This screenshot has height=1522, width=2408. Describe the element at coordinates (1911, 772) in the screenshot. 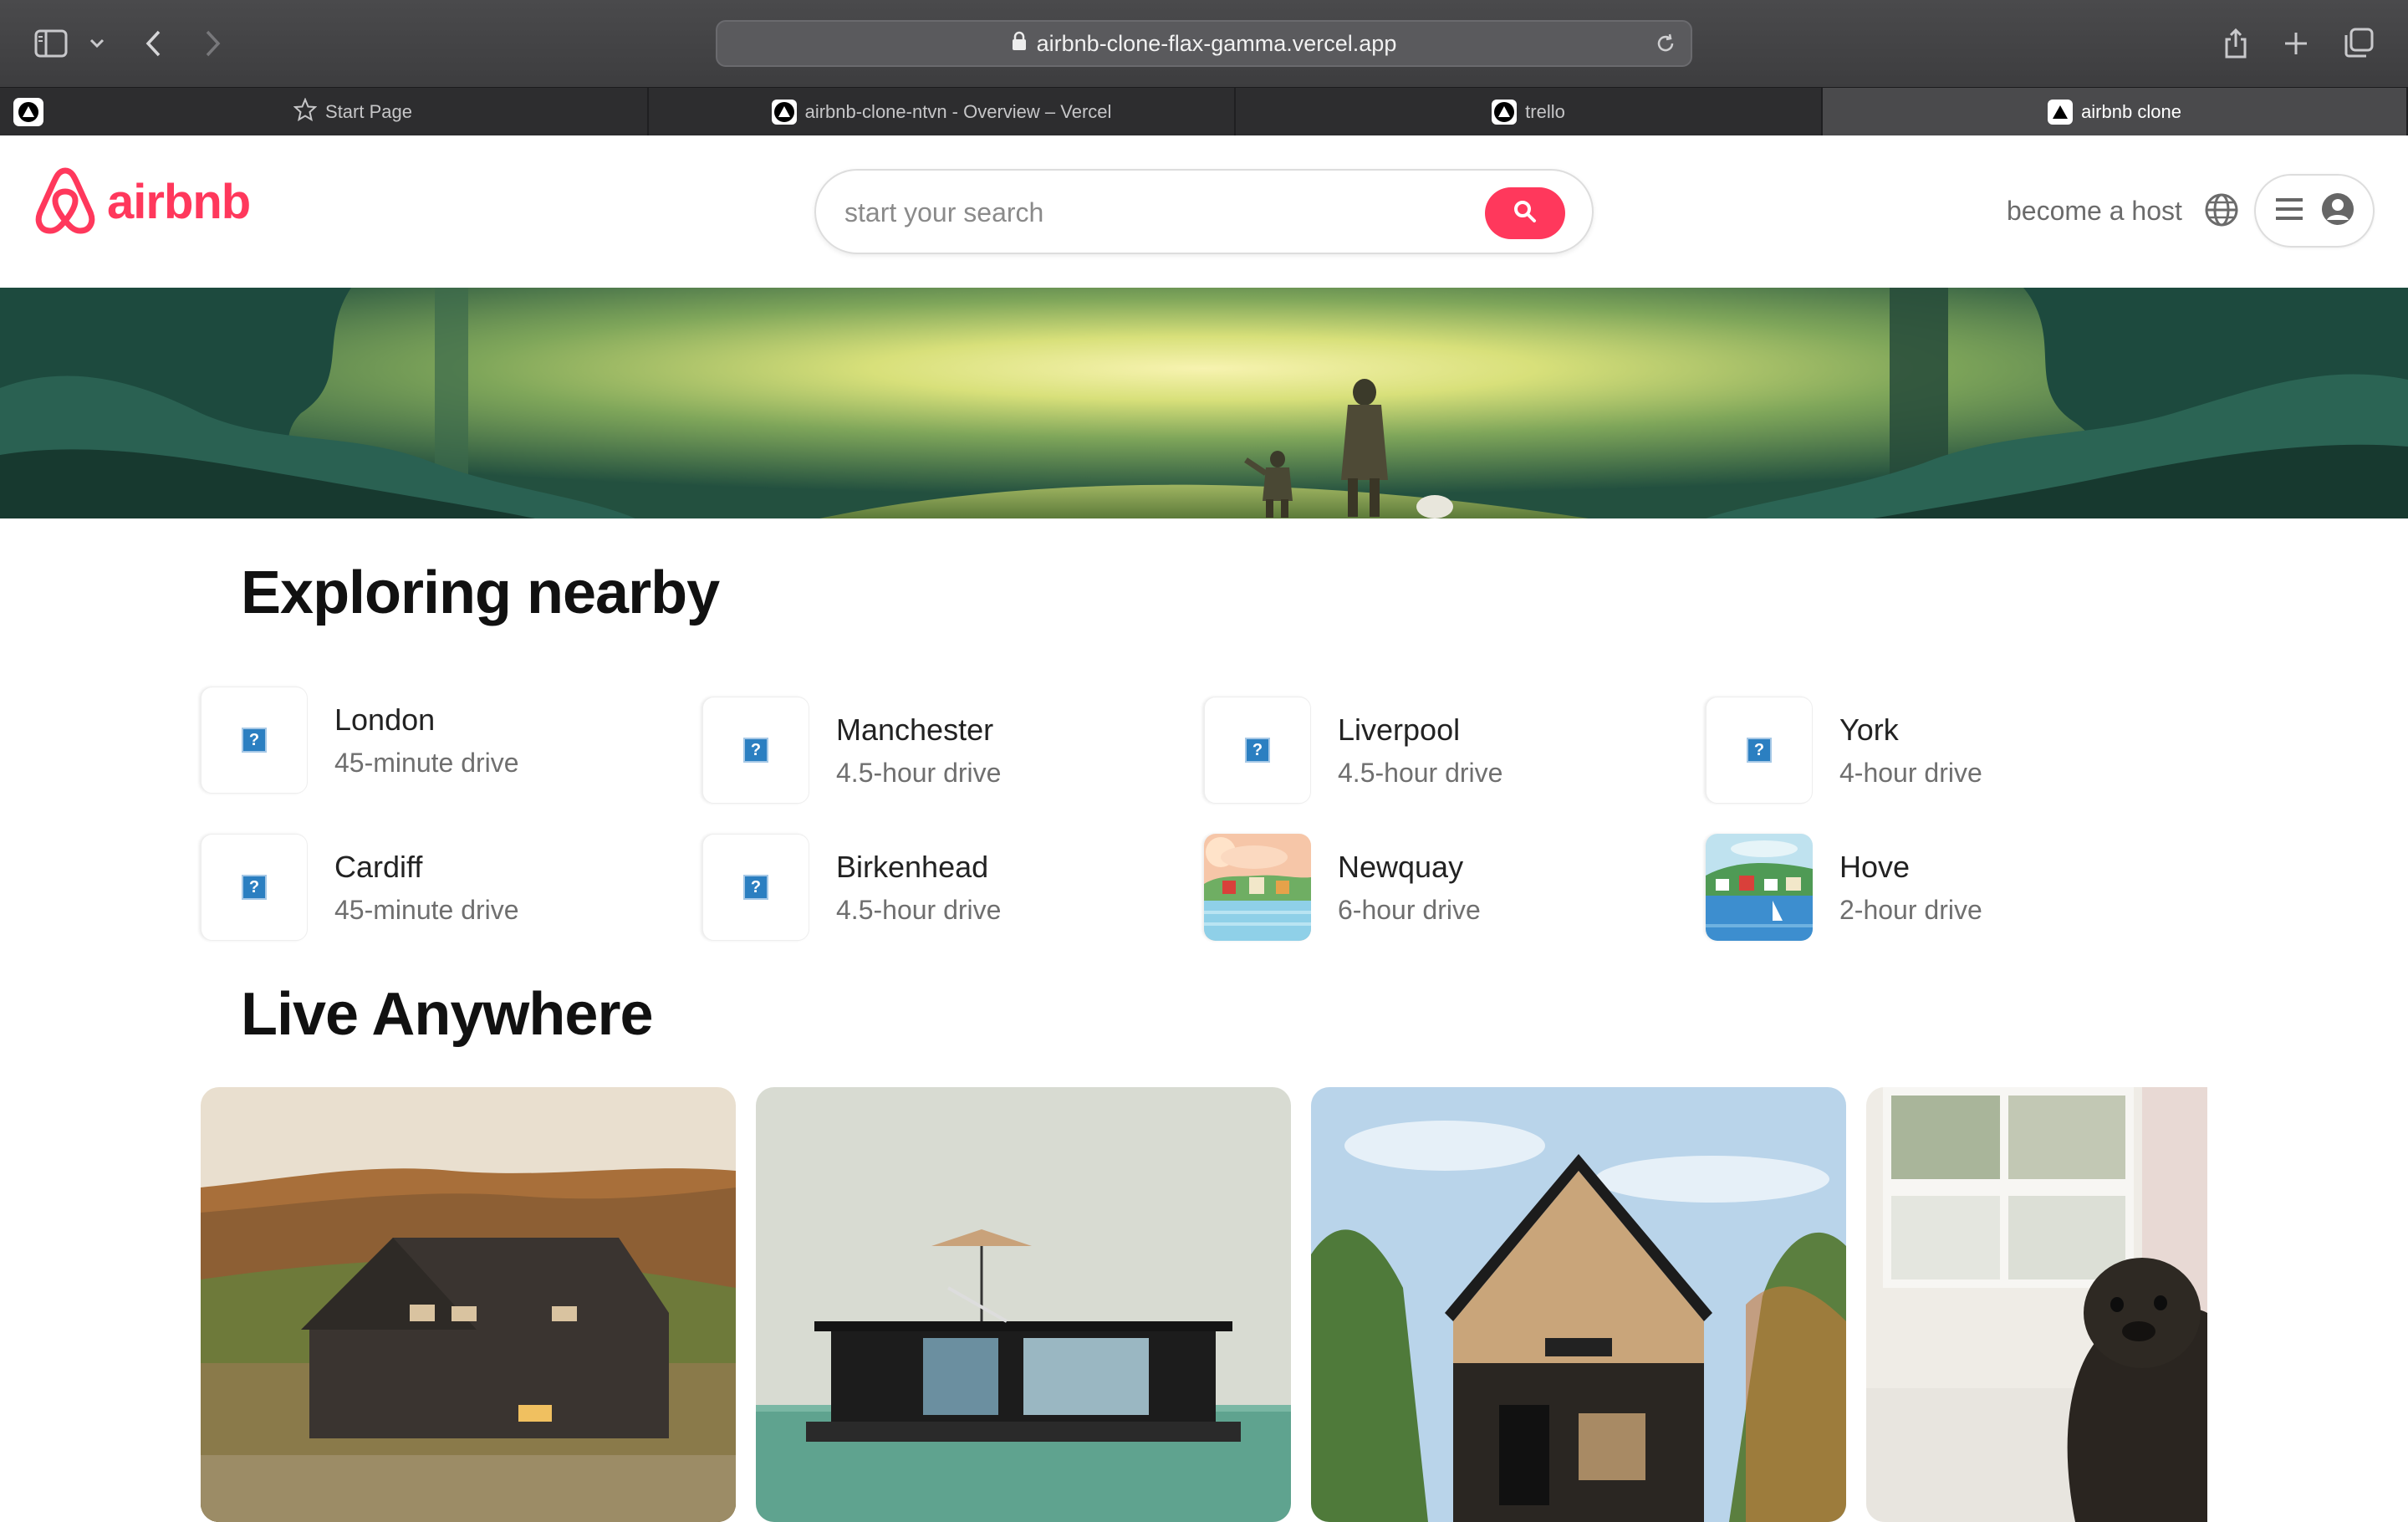

I see `drive-time: 4-hour drive` at that location.